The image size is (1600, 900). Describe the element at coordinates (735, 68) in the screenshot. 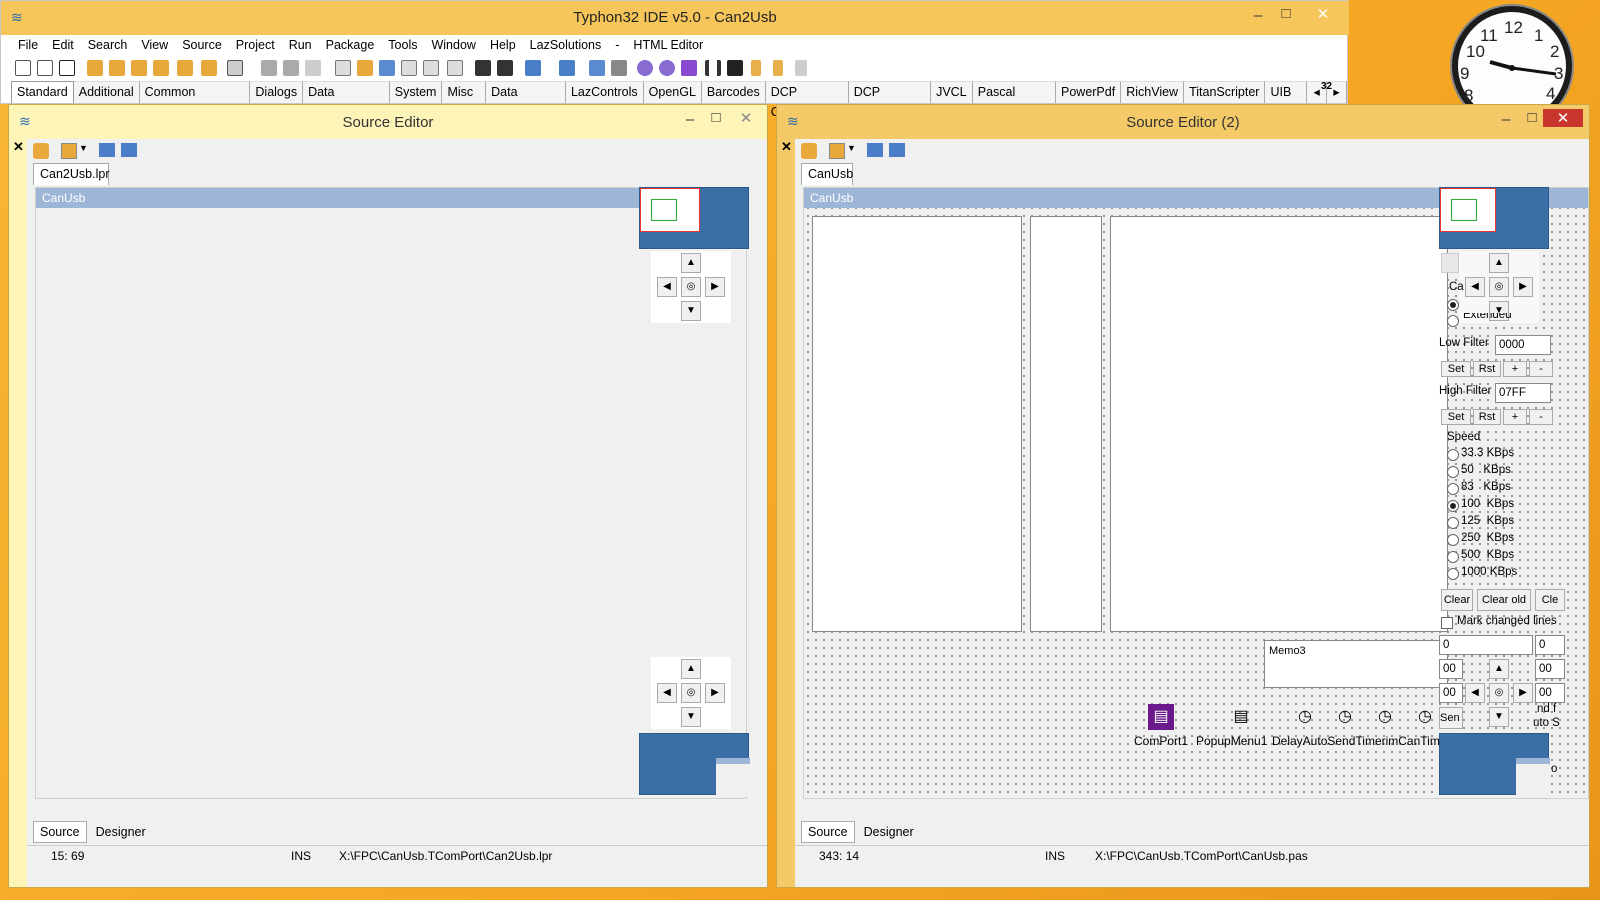

I see `stop-icon` at that location.